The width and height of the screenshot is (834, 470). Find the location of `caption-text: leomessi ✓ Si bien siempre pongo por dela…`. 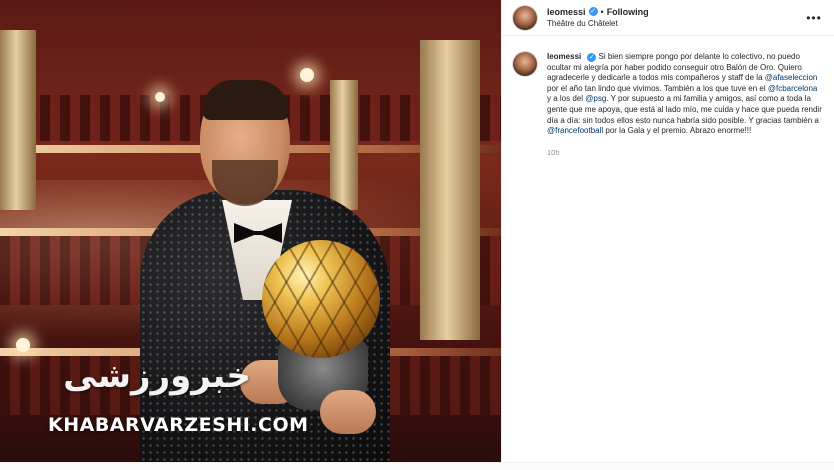

caption-text: leomessi ✓ Si bien siempre pongo por dela… is located at coordinates (684, 94).